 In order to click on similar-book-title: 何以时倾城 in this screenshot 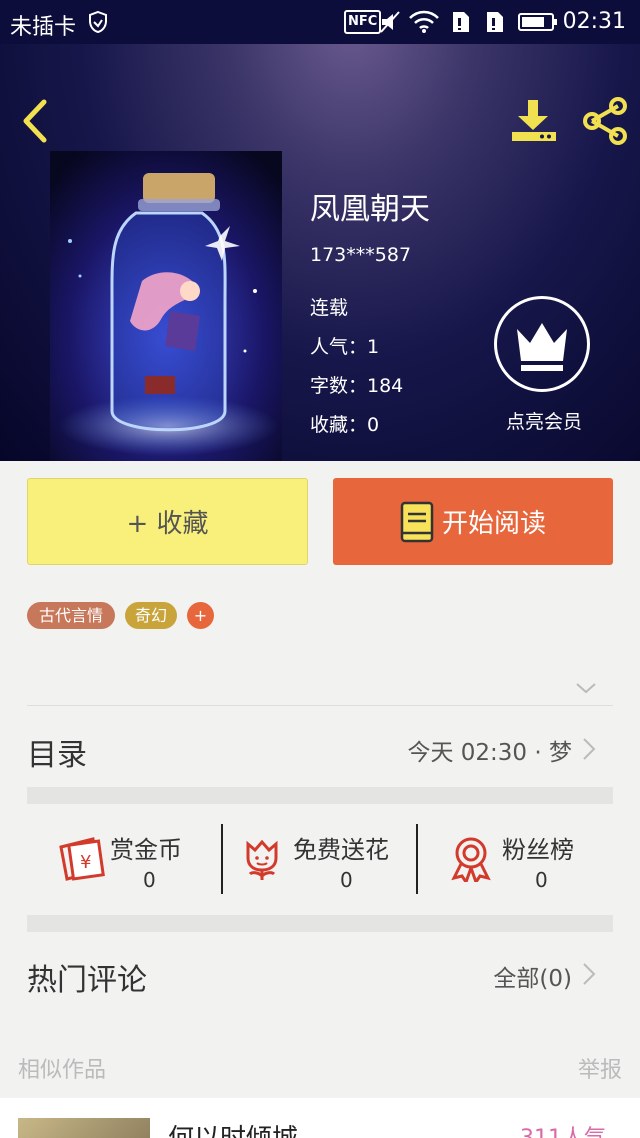, I will do `click(233, 1128)`.